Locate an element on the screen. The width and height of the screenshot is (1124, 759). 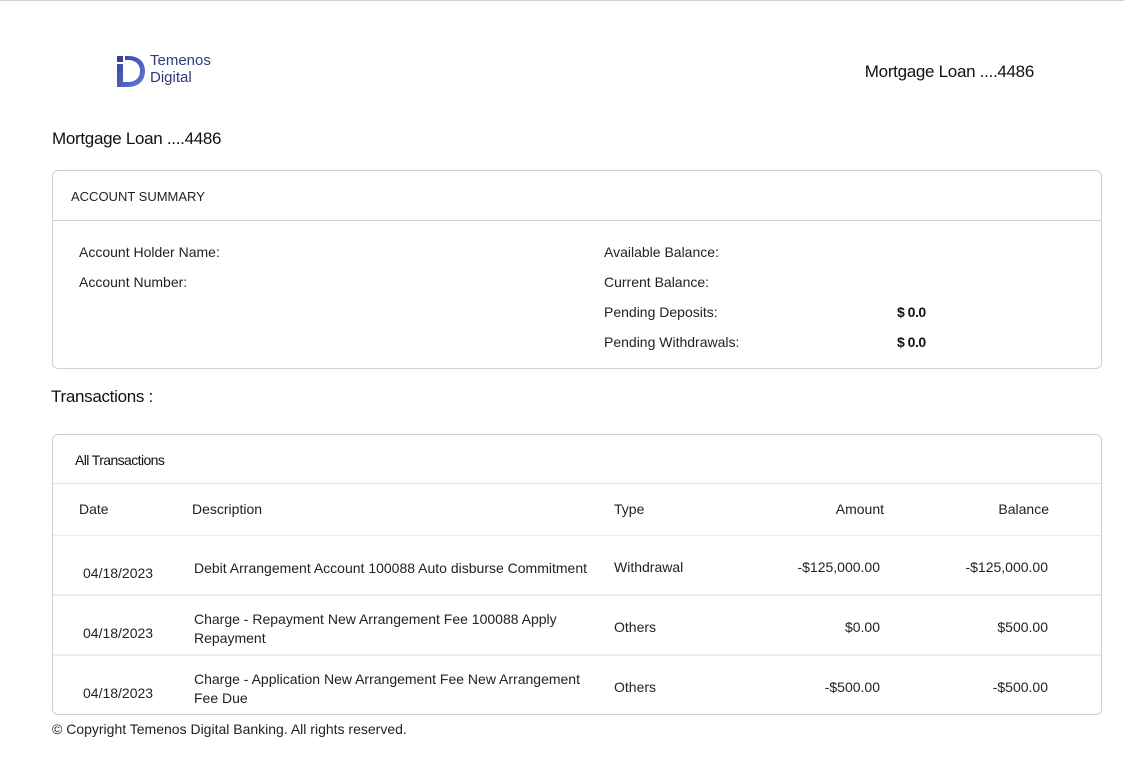
page-title: Mortgage Loan ....4486 is located at coordinates (137, 138).